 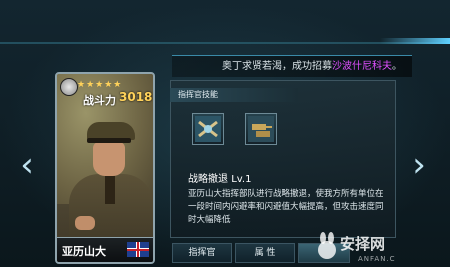 I want to click on portrait-face, so click(x=109, y=159).